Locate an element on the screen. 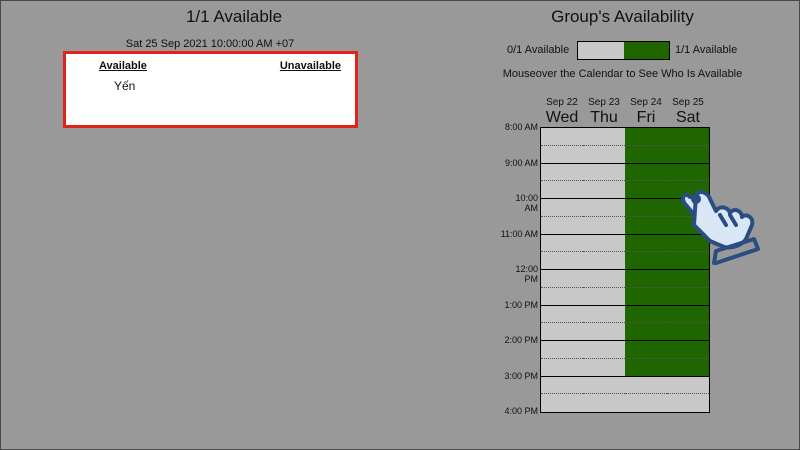 This screenshot has width=800, height=450. day-name: Sat is located at coordinates (687, 117).